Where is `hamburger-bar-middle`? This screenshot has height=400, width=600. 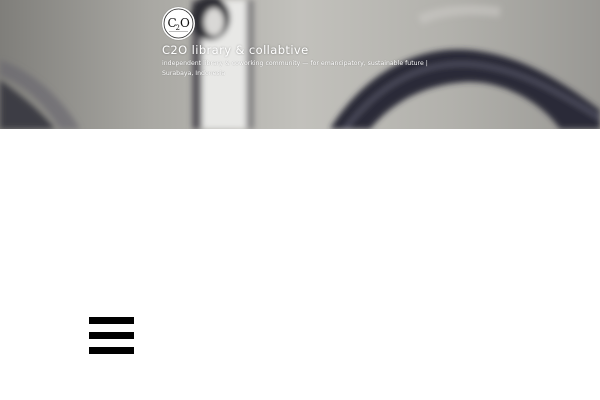
hamburger-bar-middle is located at coordinates (111, 335).